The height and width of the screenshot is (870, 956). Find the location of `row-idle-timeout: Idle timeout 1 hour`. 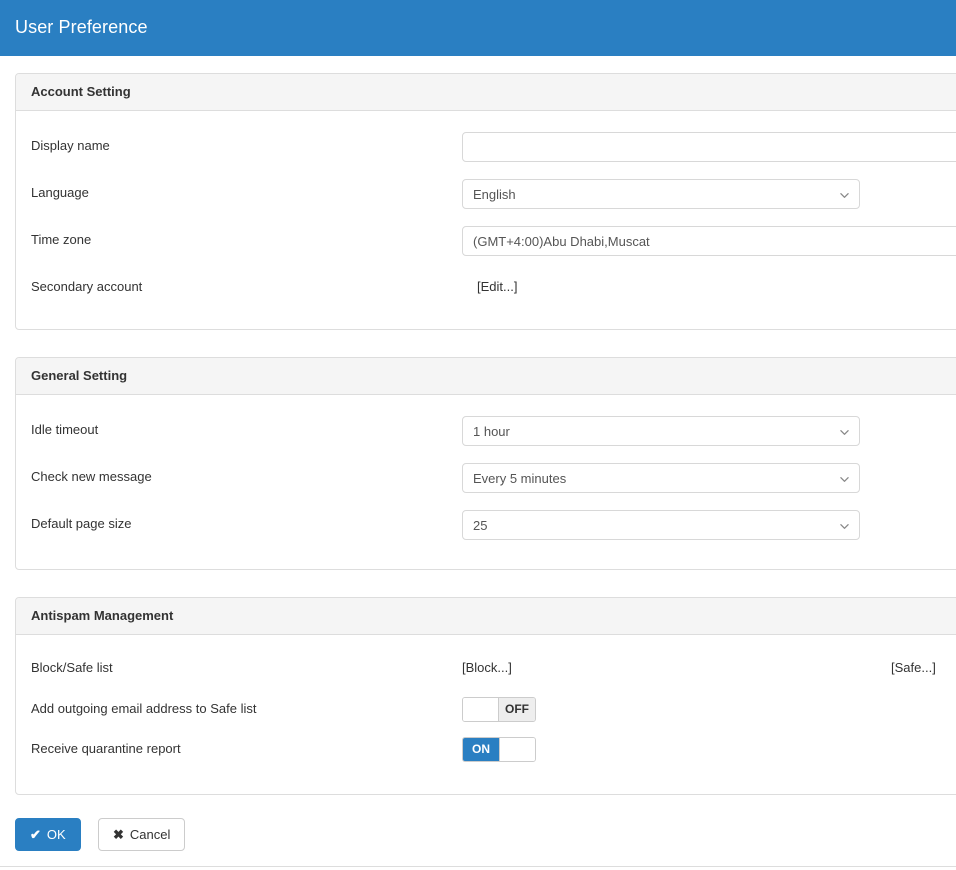

row-idle-timeout: Idle timeout 1 hour is located at coordinates (486, 431).